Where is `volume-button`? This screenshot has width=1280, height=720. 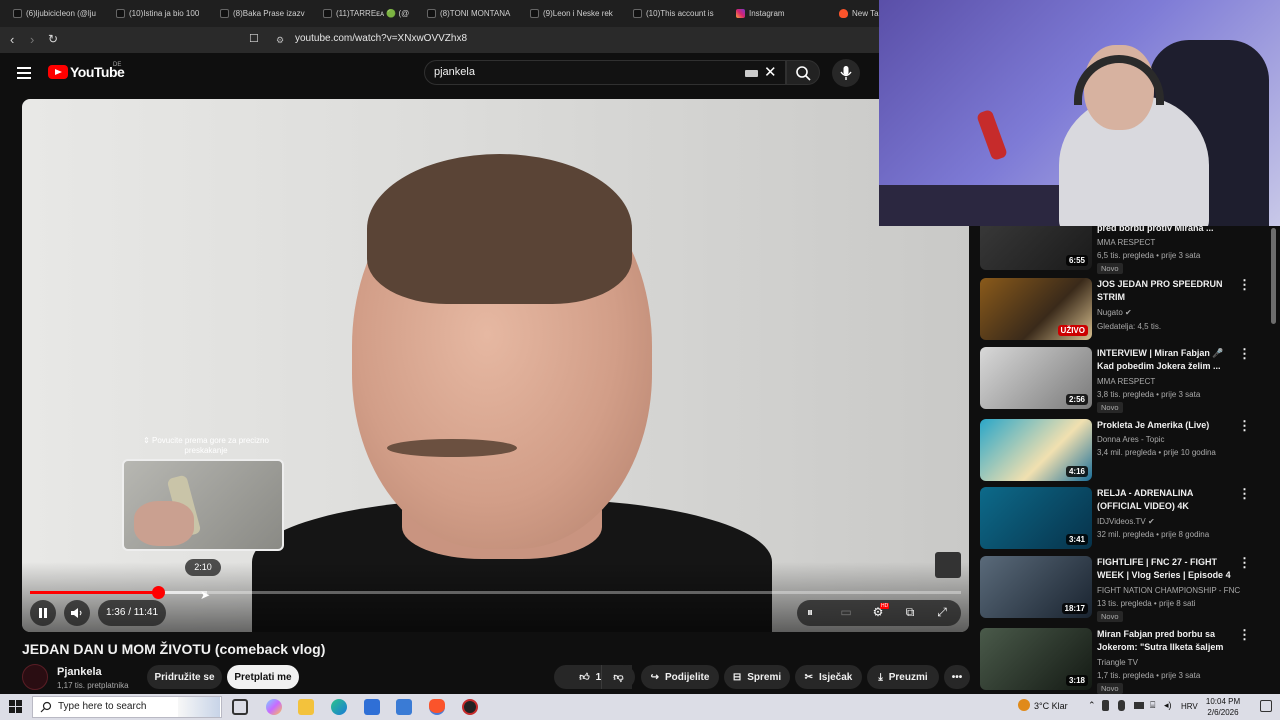
volume-button is located at coordinates (77, 613).